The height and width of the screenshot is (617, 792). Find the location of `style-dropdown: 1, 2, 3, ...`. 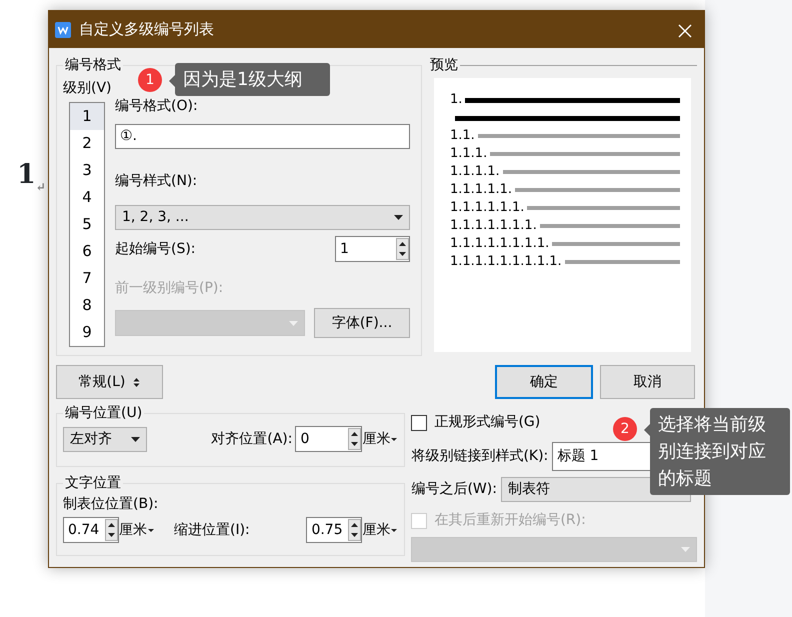

style-dropdown: 1, 2, 3, ... is located at coordinates (262, 217).